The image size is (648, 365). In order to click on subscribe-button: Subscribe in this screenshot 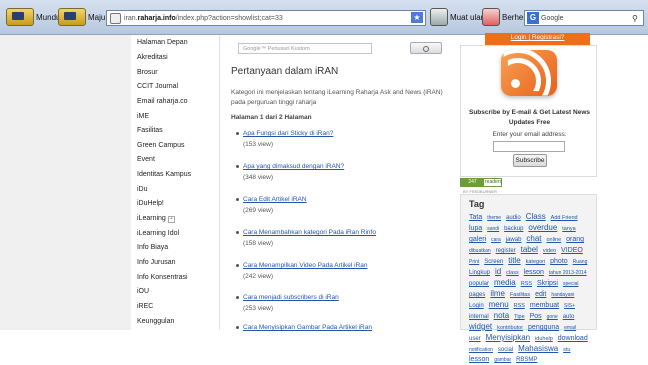, I will do `click(530, 160)`.